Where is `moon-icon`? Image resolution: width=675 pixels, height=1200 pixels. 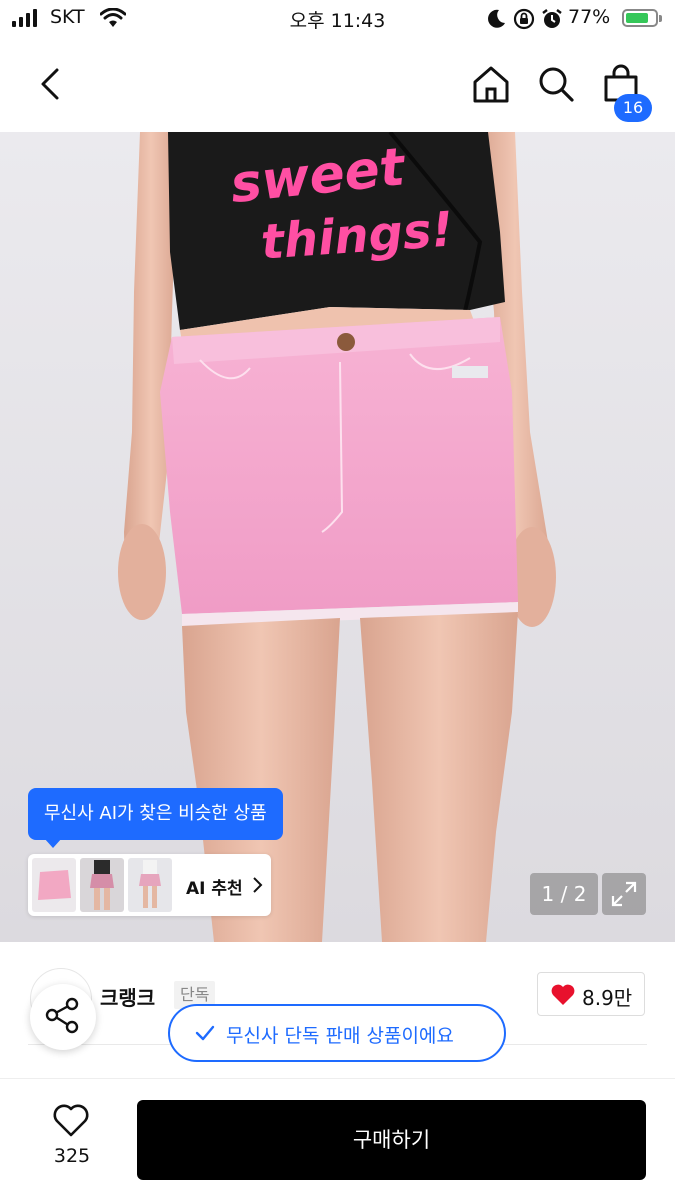 moon-icon is located at coordinates (496, 18).